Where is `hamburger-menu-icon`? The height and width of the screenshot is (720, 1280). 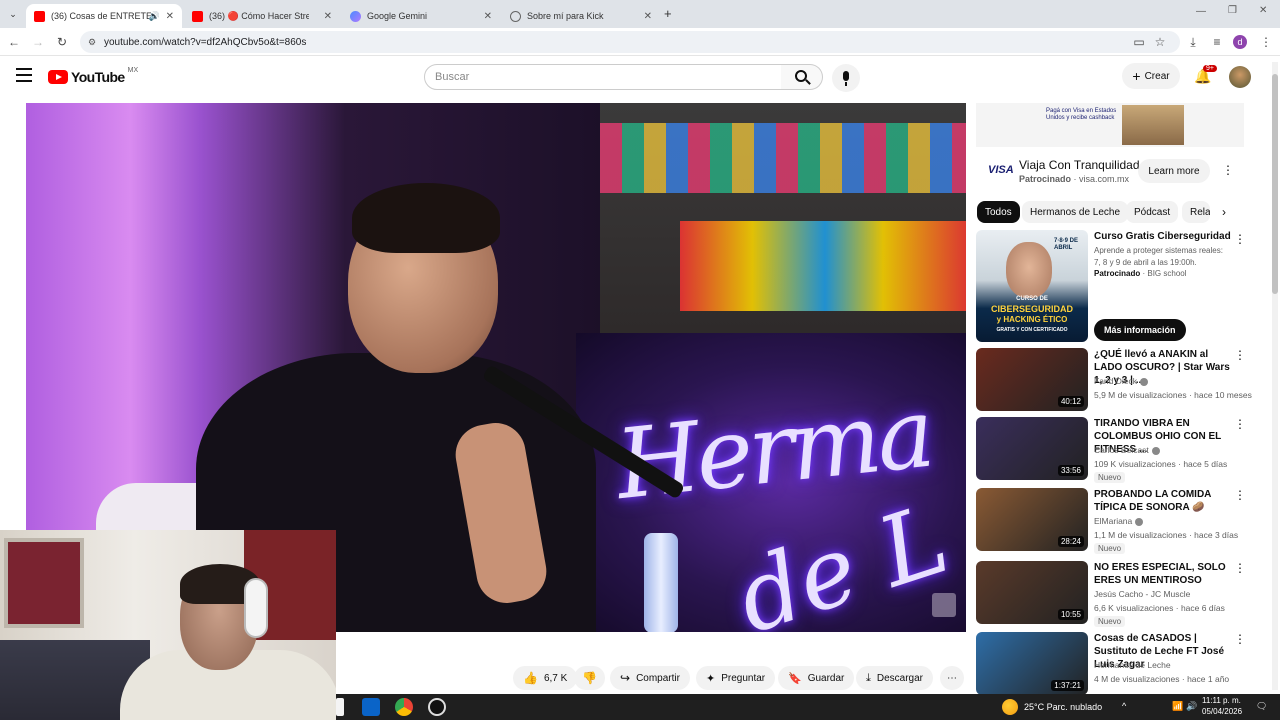 hamburger-menu-icon is located at coordinates (24, 75).